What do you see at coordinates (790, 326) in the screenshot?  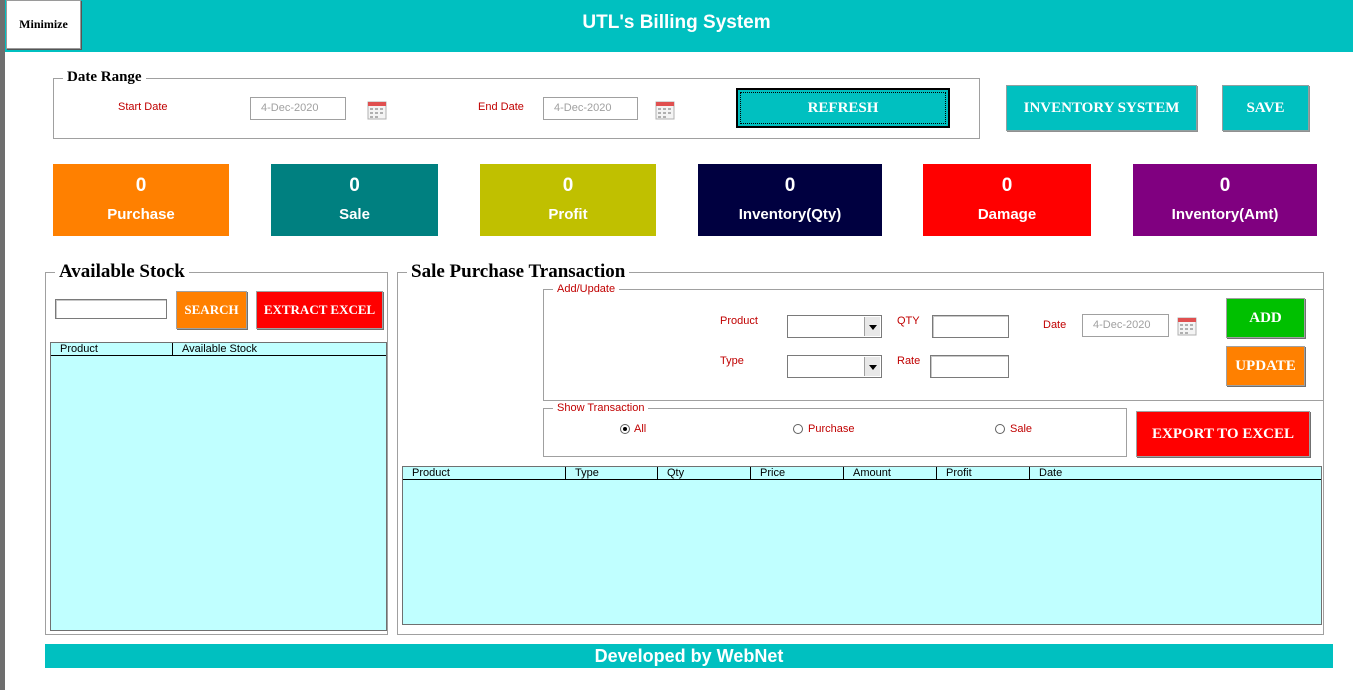 I see `product-select-value` at bounding box center [790, 326].